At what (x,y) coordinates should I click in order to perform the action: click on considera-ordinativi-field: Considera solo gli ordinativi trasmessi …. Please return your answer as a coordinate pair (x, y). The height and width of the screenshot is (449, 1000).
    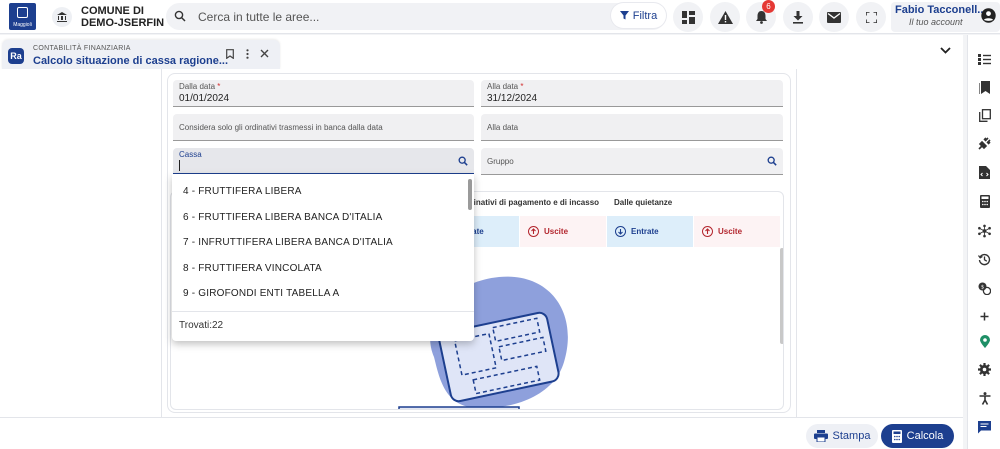
    Looking at the image, I should click on (323, 127).